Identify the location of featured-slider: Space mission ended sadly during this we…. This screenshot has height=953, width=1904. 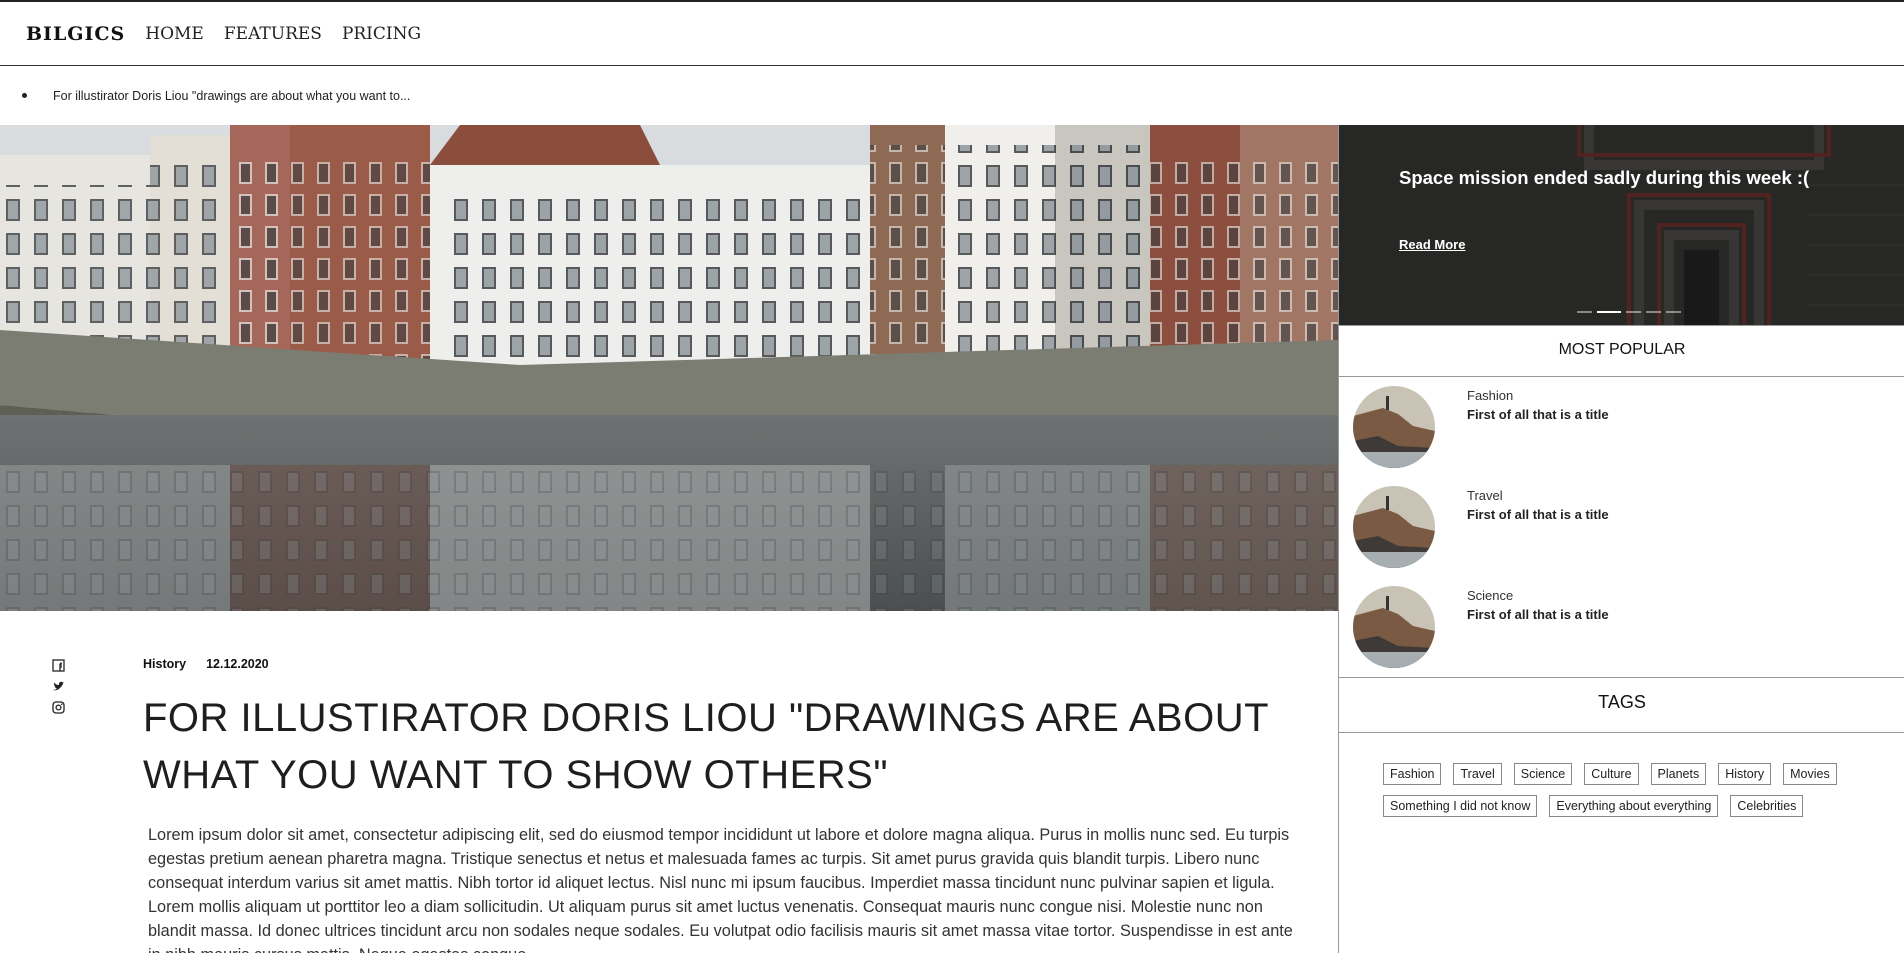
(1621, 225).